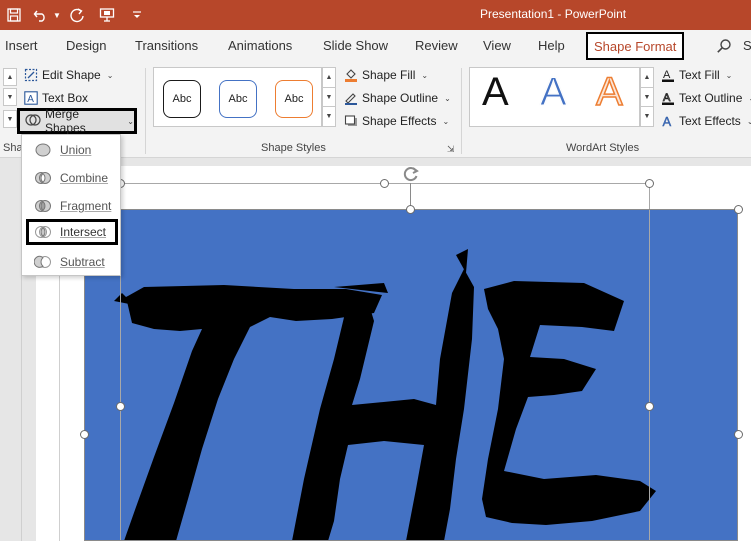 This screenshot has height=541, width=751. Describe the element at coordinates (33, 121) in the screenshot. I see `merge-shapes-icon` at that location.